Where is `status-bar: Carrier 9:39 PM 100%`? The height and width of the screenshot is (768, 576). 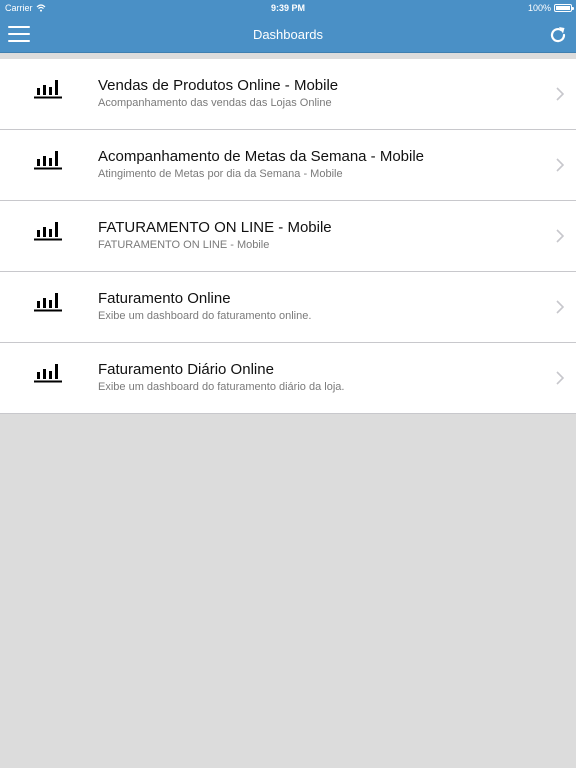
status-bar: Carrier 9:39 PM 100% is located at coordinates (288, 8).